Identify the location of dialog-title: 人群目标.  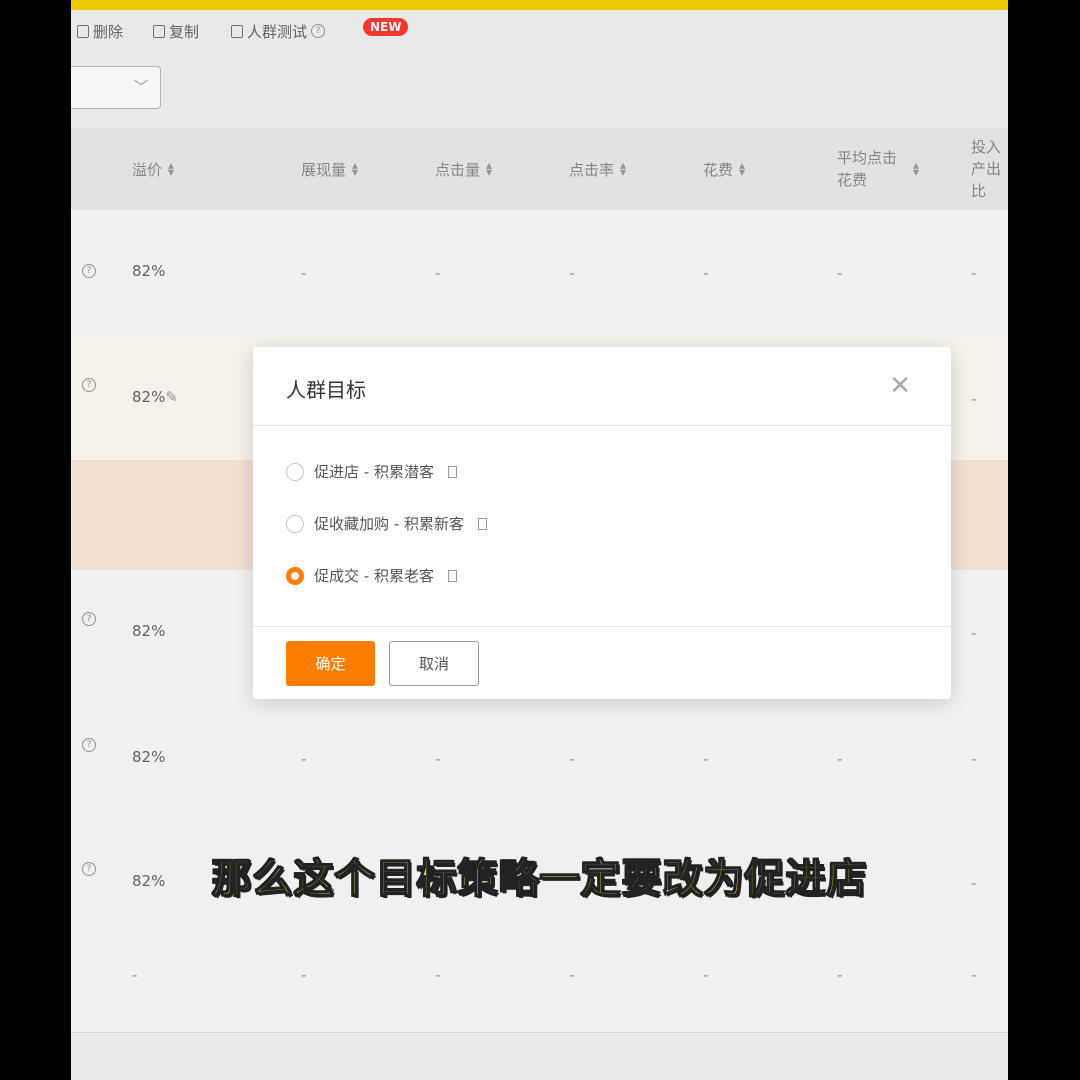
(326, 390).